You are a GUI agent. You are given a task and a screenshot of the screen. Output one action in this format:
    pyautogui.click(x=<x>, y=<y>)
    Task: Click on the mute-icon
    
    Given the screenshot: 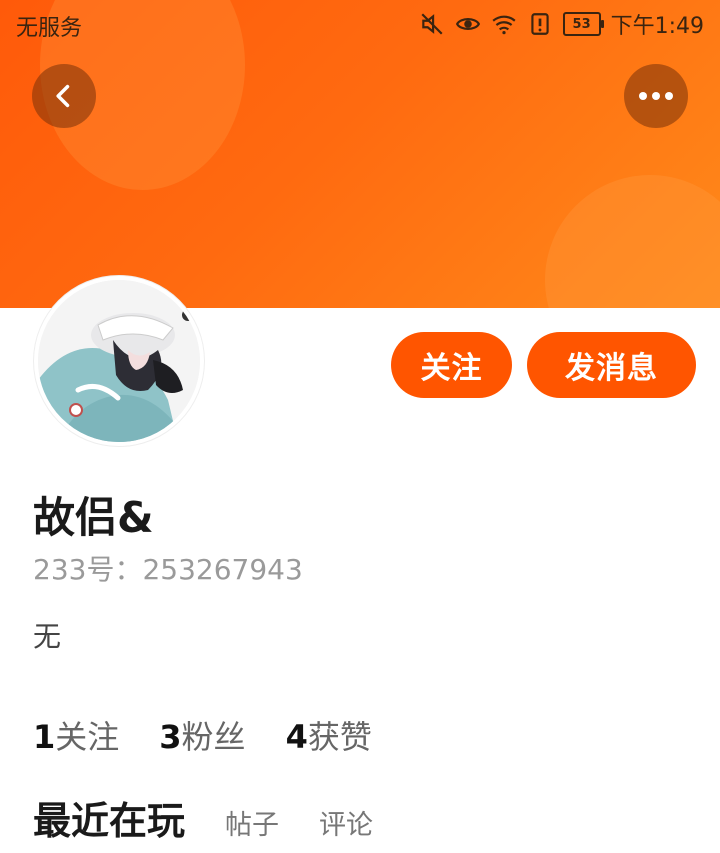 What is the action you would take?
    pyautogui.click(x=432, y=24)
    